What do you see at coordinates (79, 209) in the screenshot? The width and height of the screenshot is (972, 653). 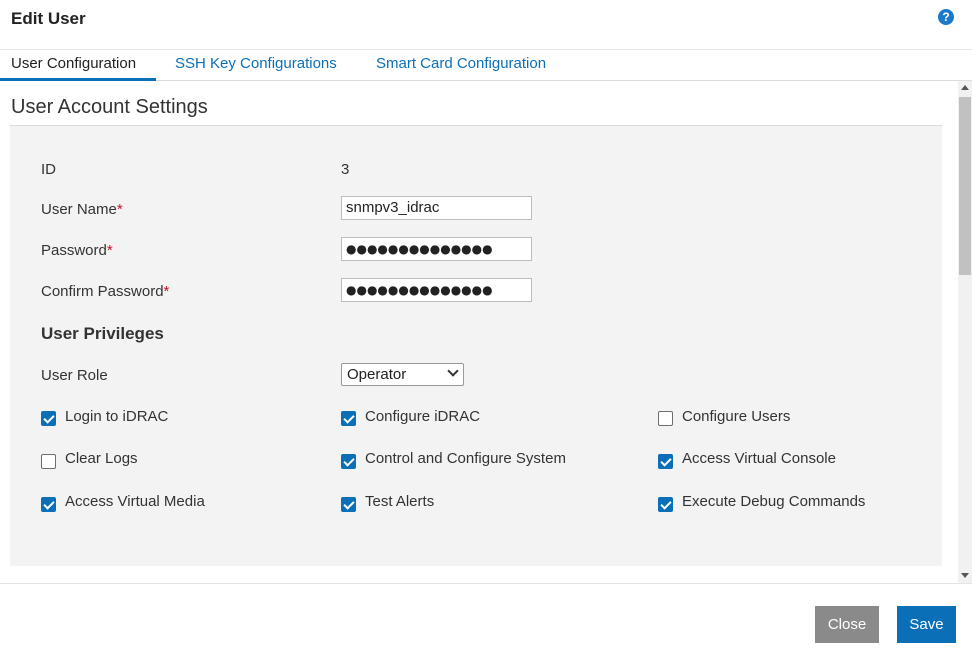 I see `username-label-text: User Name` at bounding box center [79, 209].